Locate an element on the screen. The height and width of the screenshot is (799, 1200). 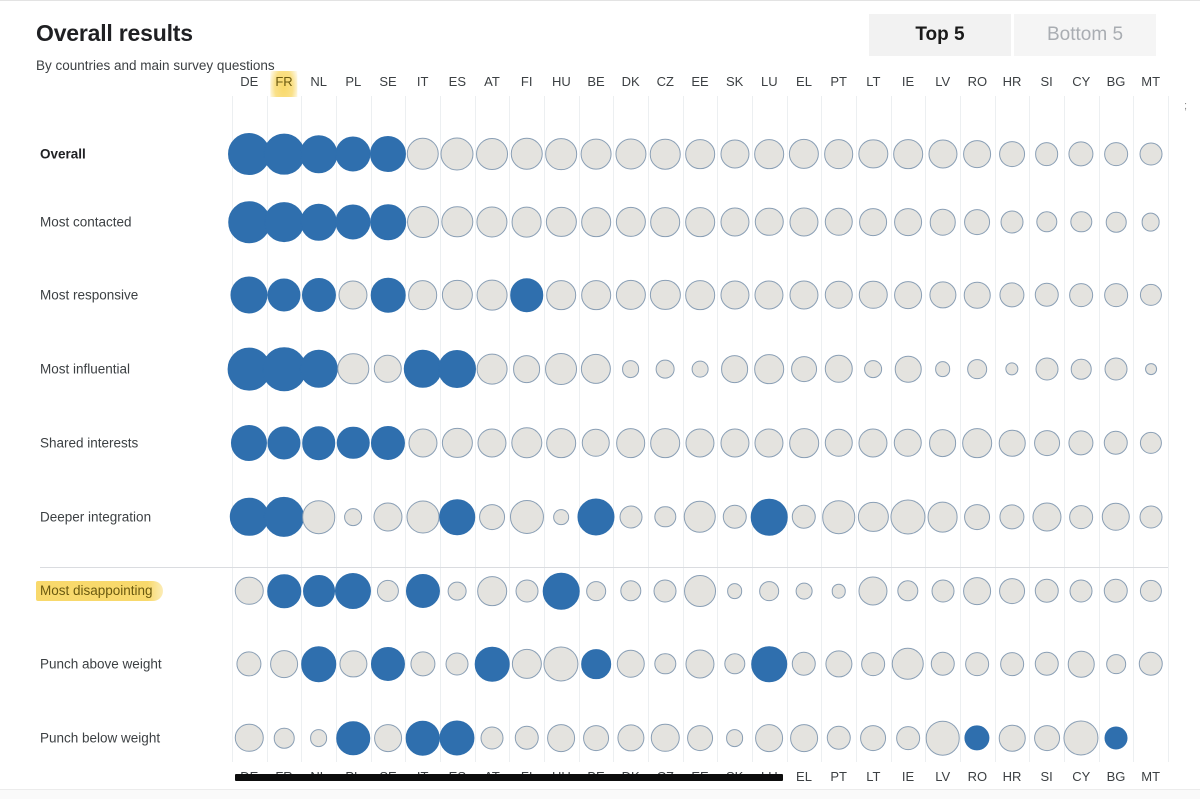
column-footer-cy: CY is located at coordinates (1081, 776).